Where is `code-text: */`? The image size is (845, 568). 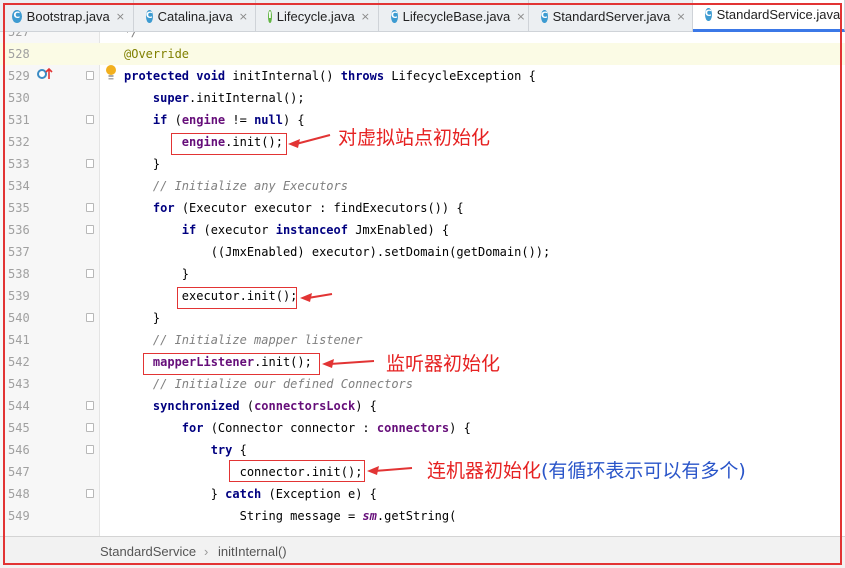
code-text: */ is located at coordinates (131, 35).